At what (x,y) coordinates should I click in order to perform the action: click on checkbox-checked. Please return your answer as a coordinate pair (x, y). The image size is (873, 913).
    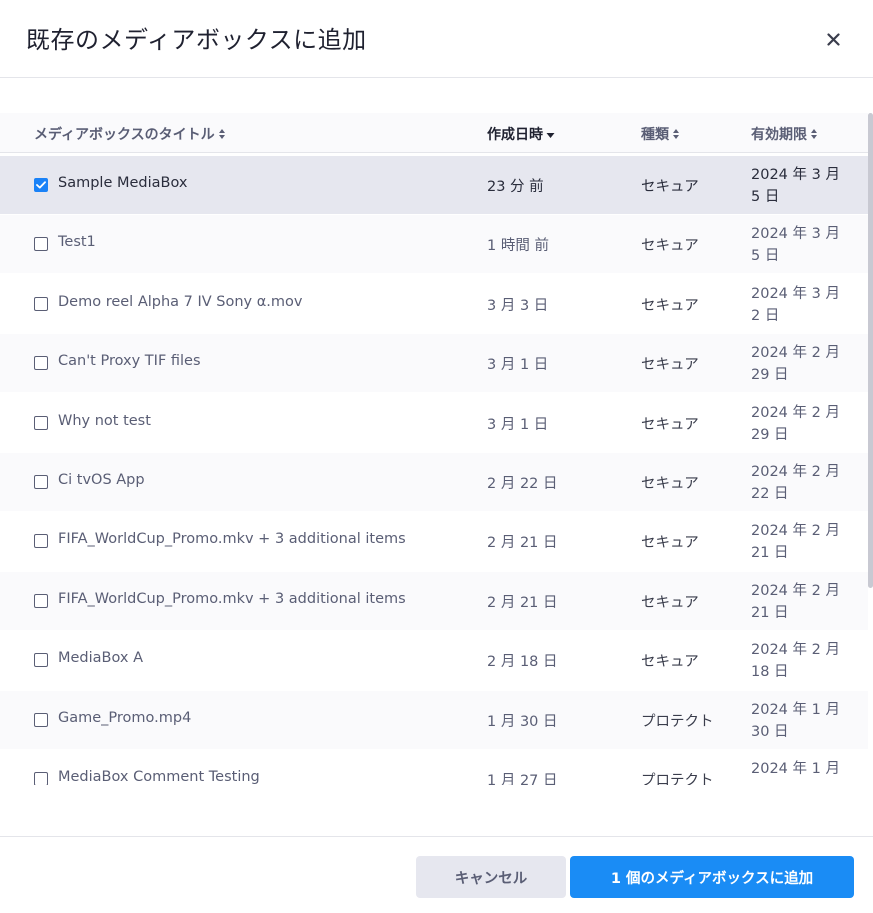
    Looking at the image, I should click on (41, 185).